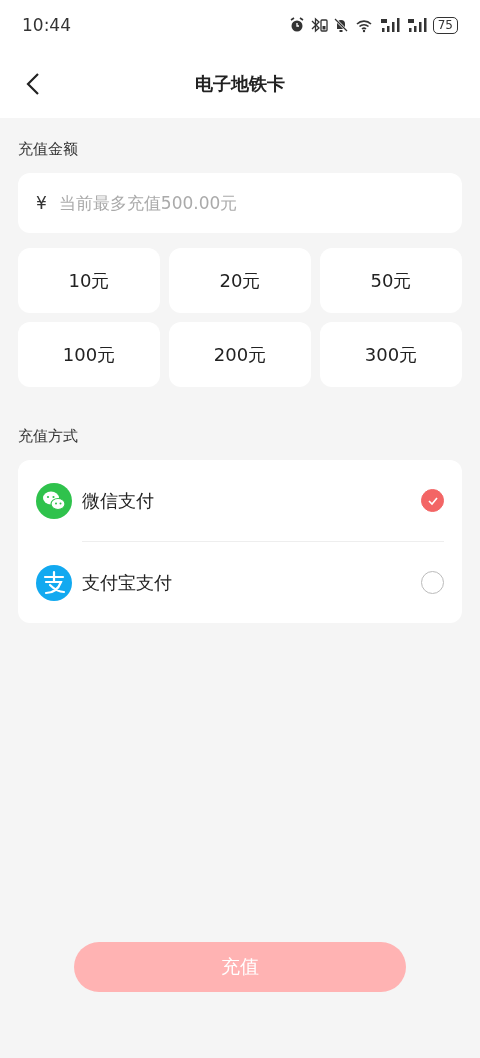 Image resolution: width=480 pixels, height=1058 pixels. I want to click on section-label: 充值方式, so click(48, 436).